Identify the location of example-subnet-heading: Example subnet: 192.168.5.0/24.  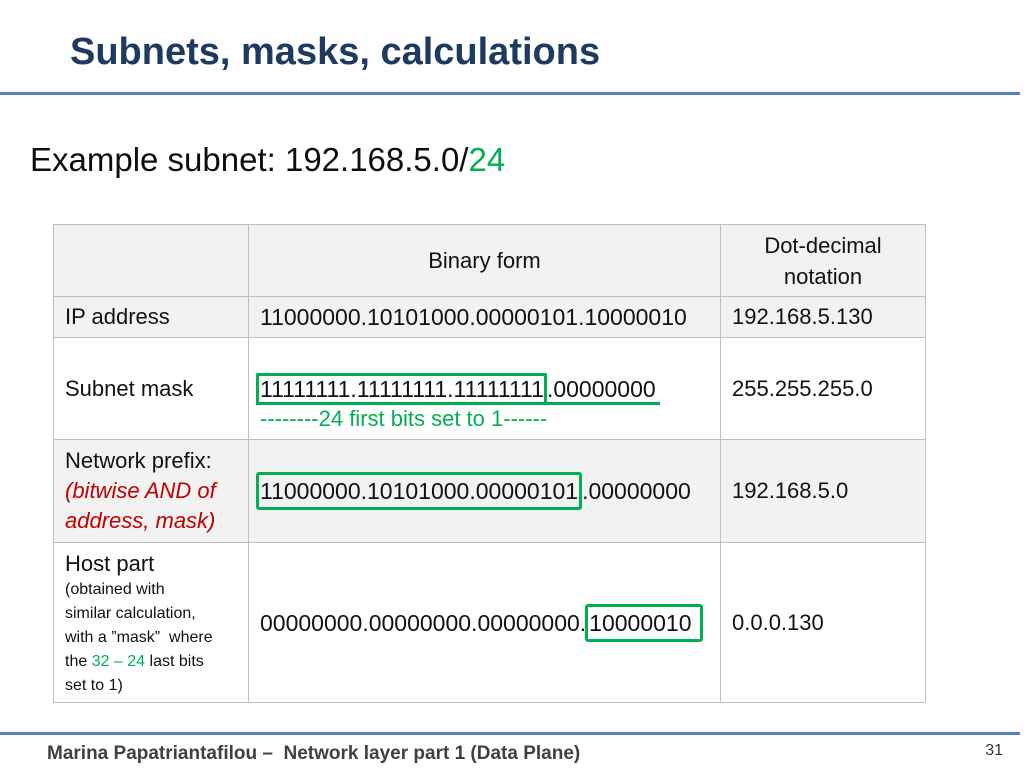
(267, 160).